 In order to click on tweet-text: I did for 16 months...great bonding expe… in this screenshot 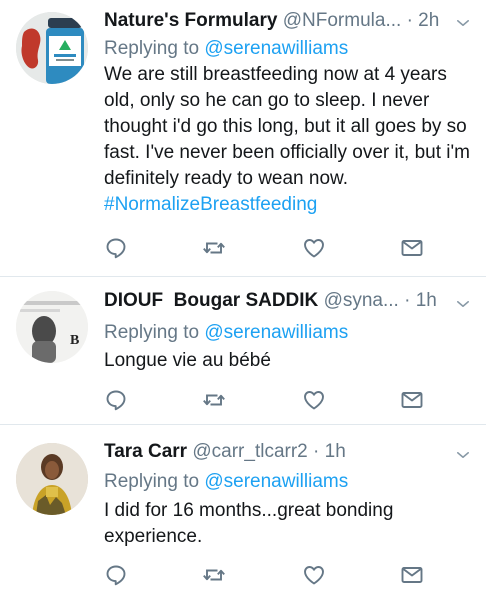, I will do `click(289, 524)`.